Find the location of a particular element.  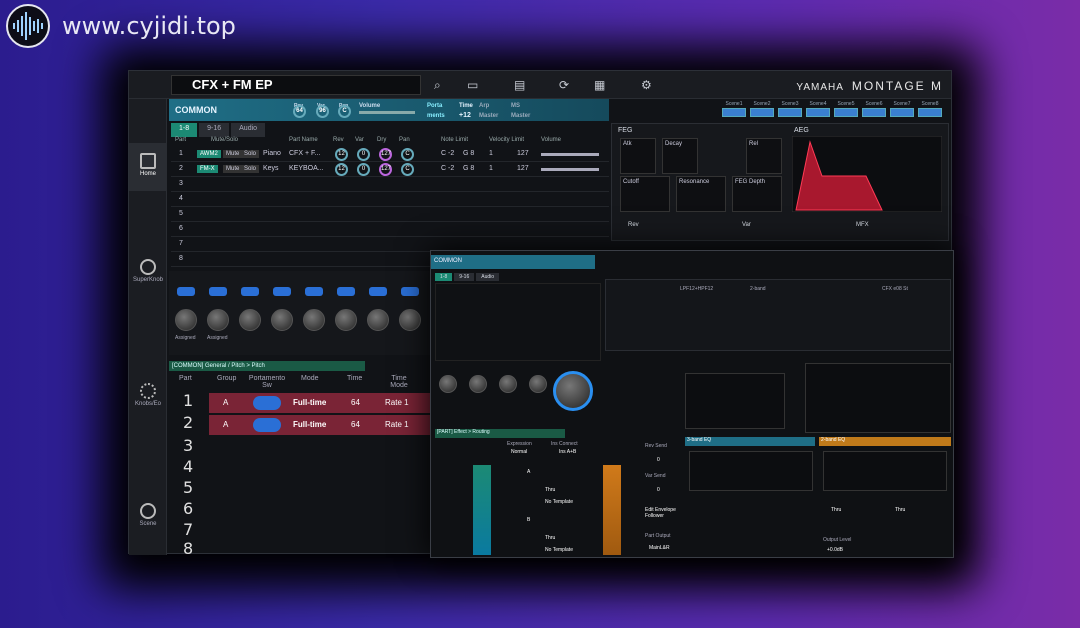

performance-name: CFX + FM EP is located at coordinates (296, 85).